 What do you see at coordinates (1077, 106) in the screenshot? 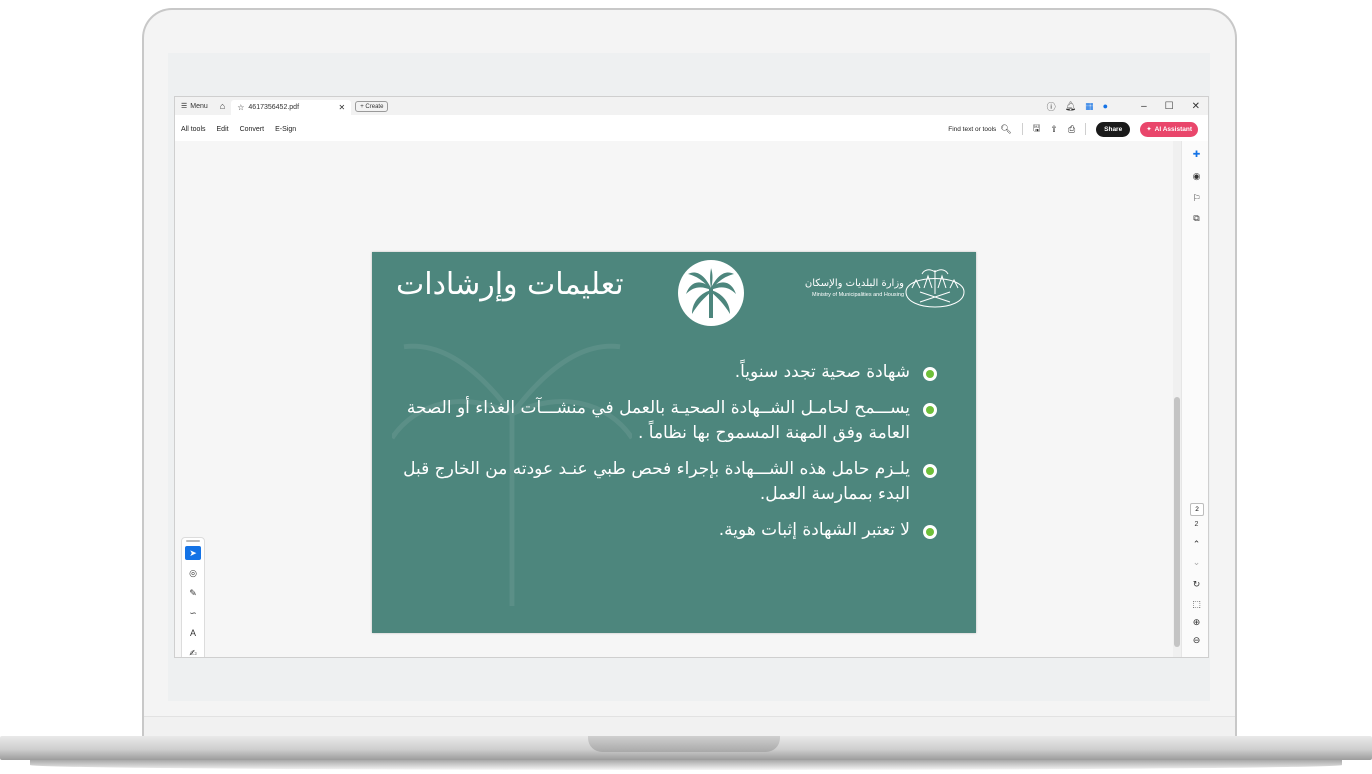
I see `title-bar-icons: ⓘ 🔔︎ ▦ ●` at bounding box center [1077, 106].